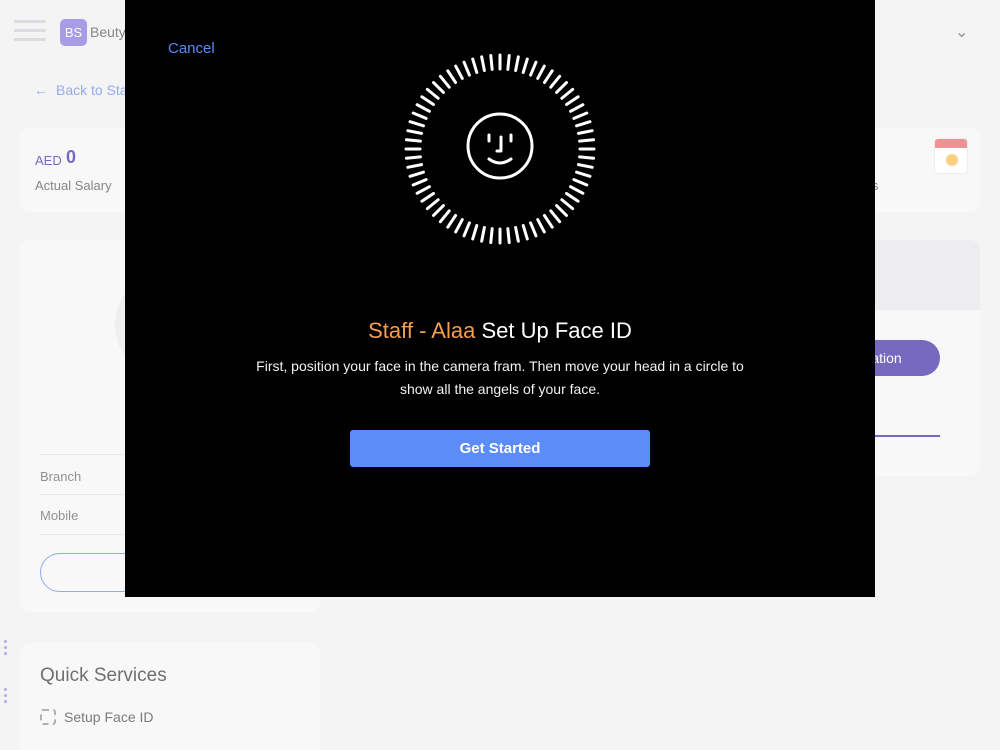 The height and width of the screenshot is (750, 1000). What do you see at coordinates (191, 48) in the screenshot?
I see `cancel-button: Cancel` at bounding box center [191, 48].